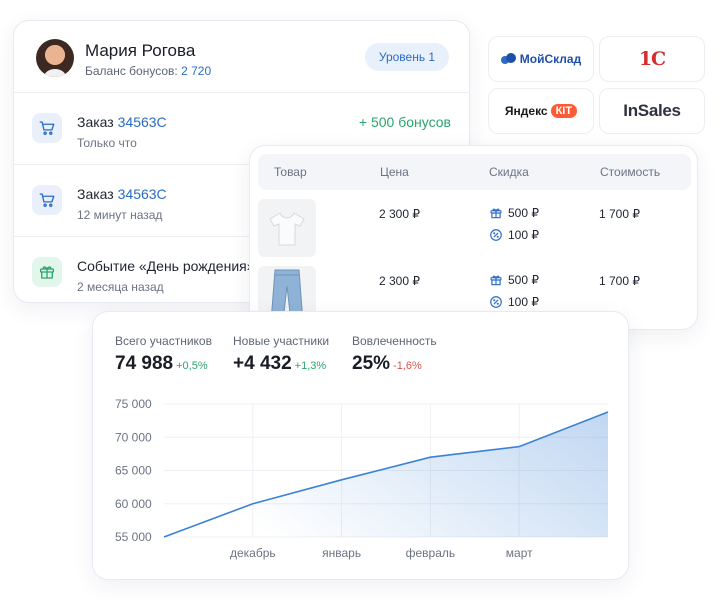 The height and width of the screenshot is (600, 720). I want to click on column-header-discount: Скидка, so click(509, 172).